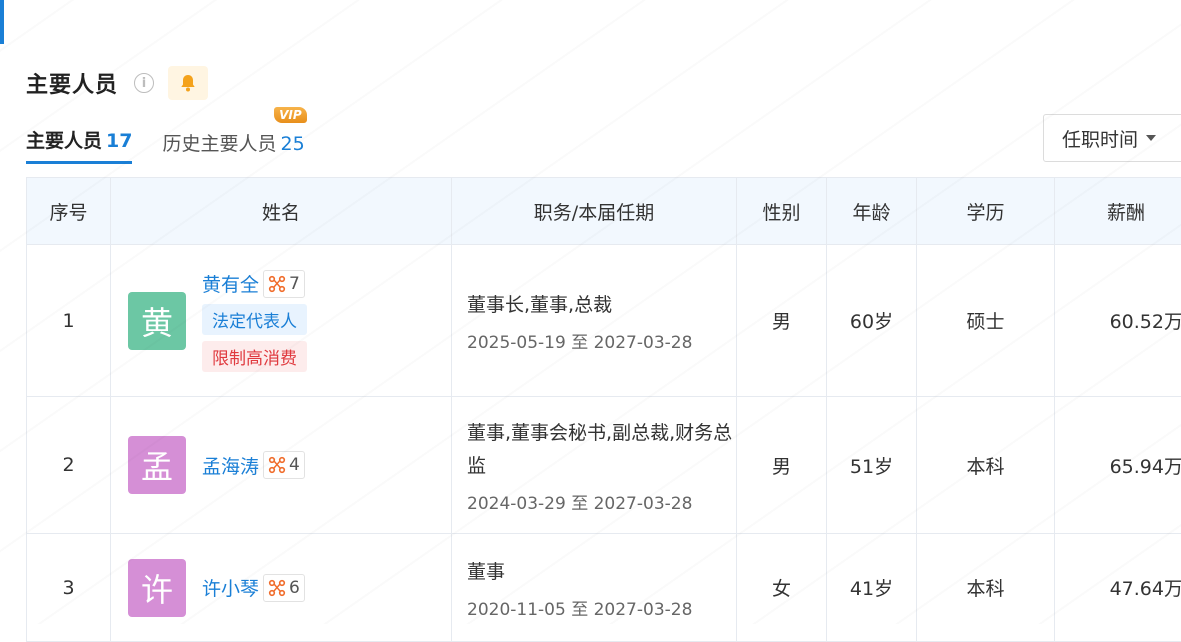 Image resolution: width=1181 pixels, height=642 pixels. Describe the element at coordinates (1118, 465) in the screenshot. I see `salary-cell: 65.94万元` at that location.